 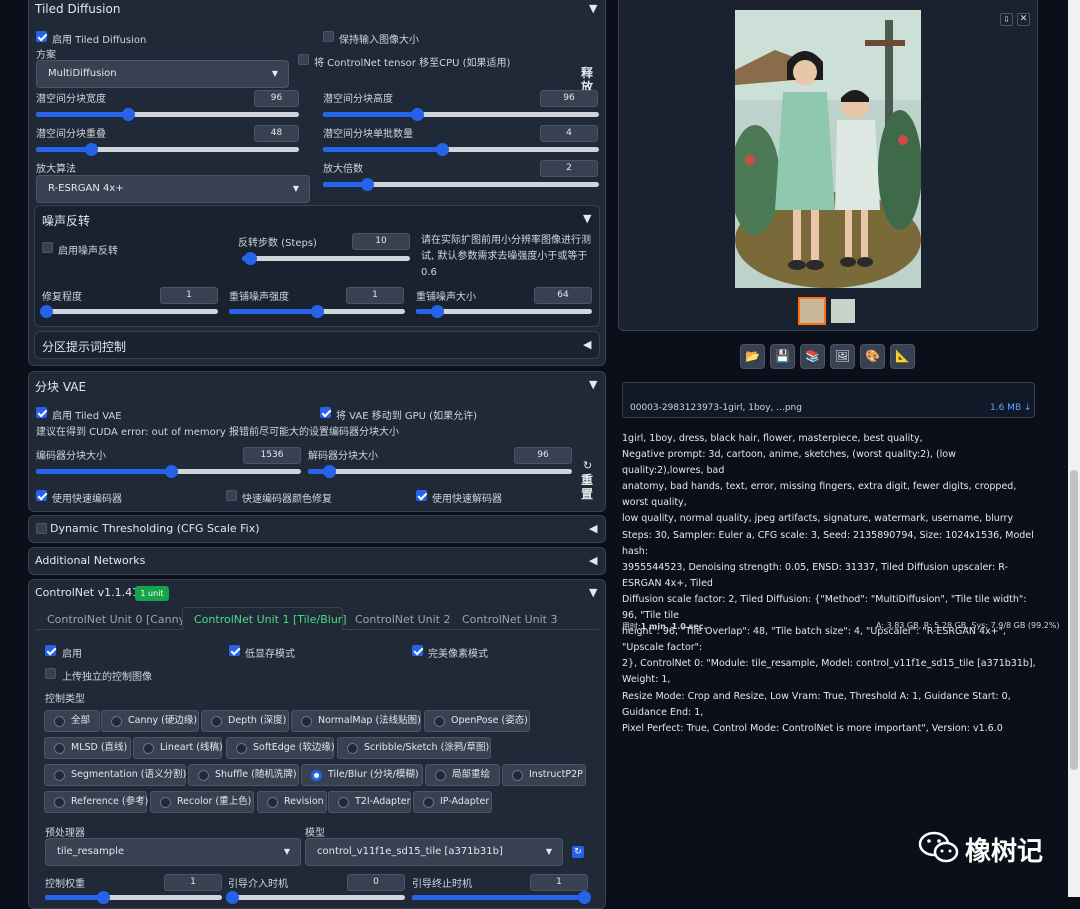 I want to click on upload-independent-checkbox, so click(x=50, y=673).